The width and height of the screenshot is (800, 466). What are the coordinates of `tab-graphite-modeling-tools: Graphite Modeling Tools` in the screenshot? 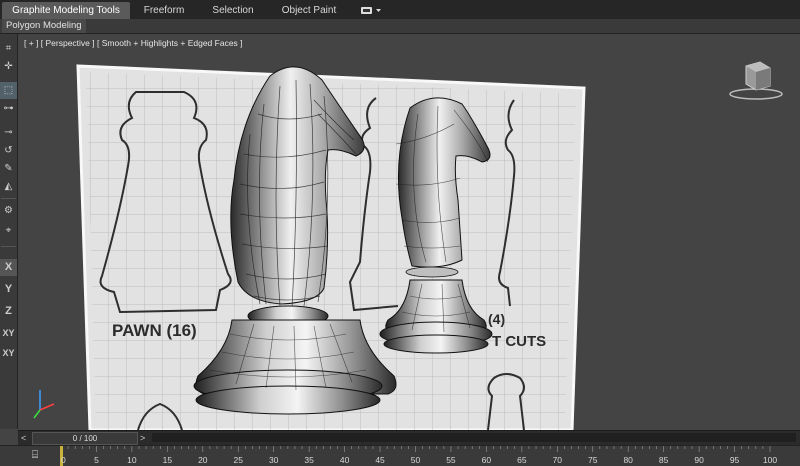 It's located at (66, 10).